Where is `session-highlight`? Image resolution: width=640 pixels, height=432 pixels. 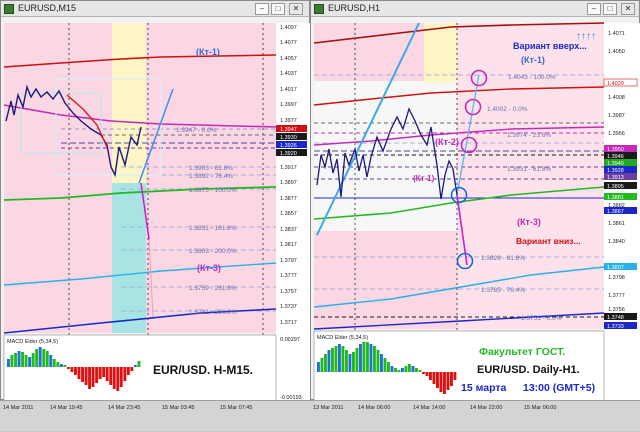
session-highlight is located at coordinates (440, 53).